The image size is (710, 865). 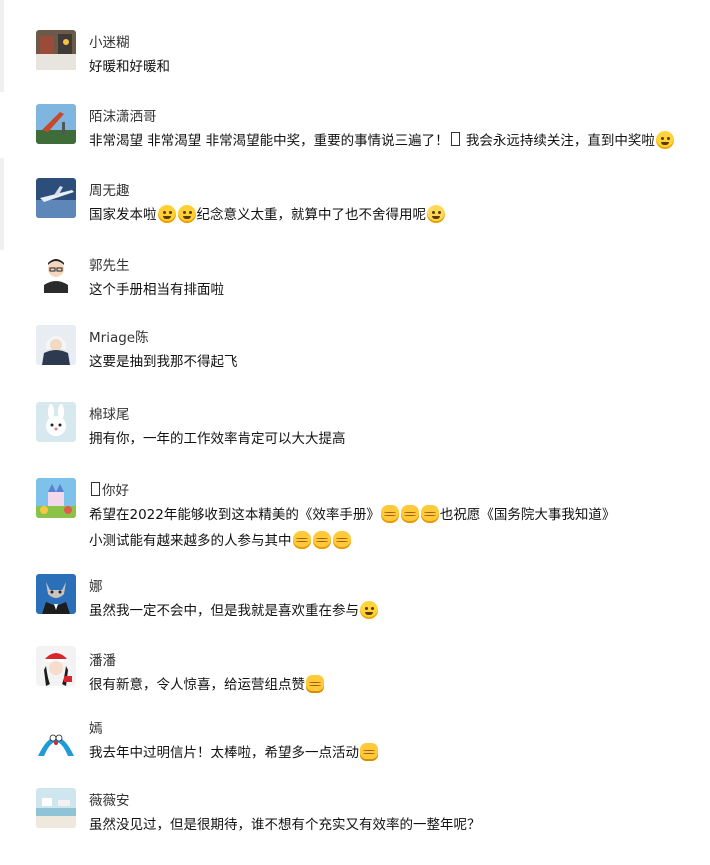 I want to click on snowy-street-photo-icon, so click(x=56, y=50).